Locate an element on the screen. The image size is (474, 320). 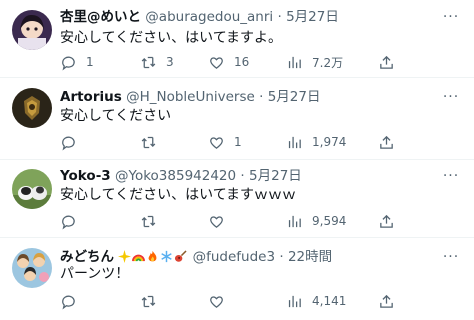
fire-icon is located at coordinates (152, 256).